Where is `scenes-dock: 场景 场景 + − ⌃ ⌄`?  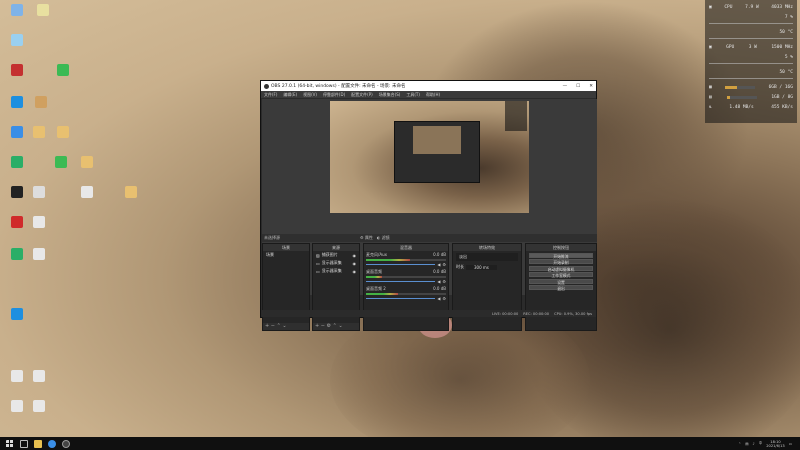
scenes-dock: 场景 场景 + − ⌃ ⌄ is located at coordinates (286, 287).